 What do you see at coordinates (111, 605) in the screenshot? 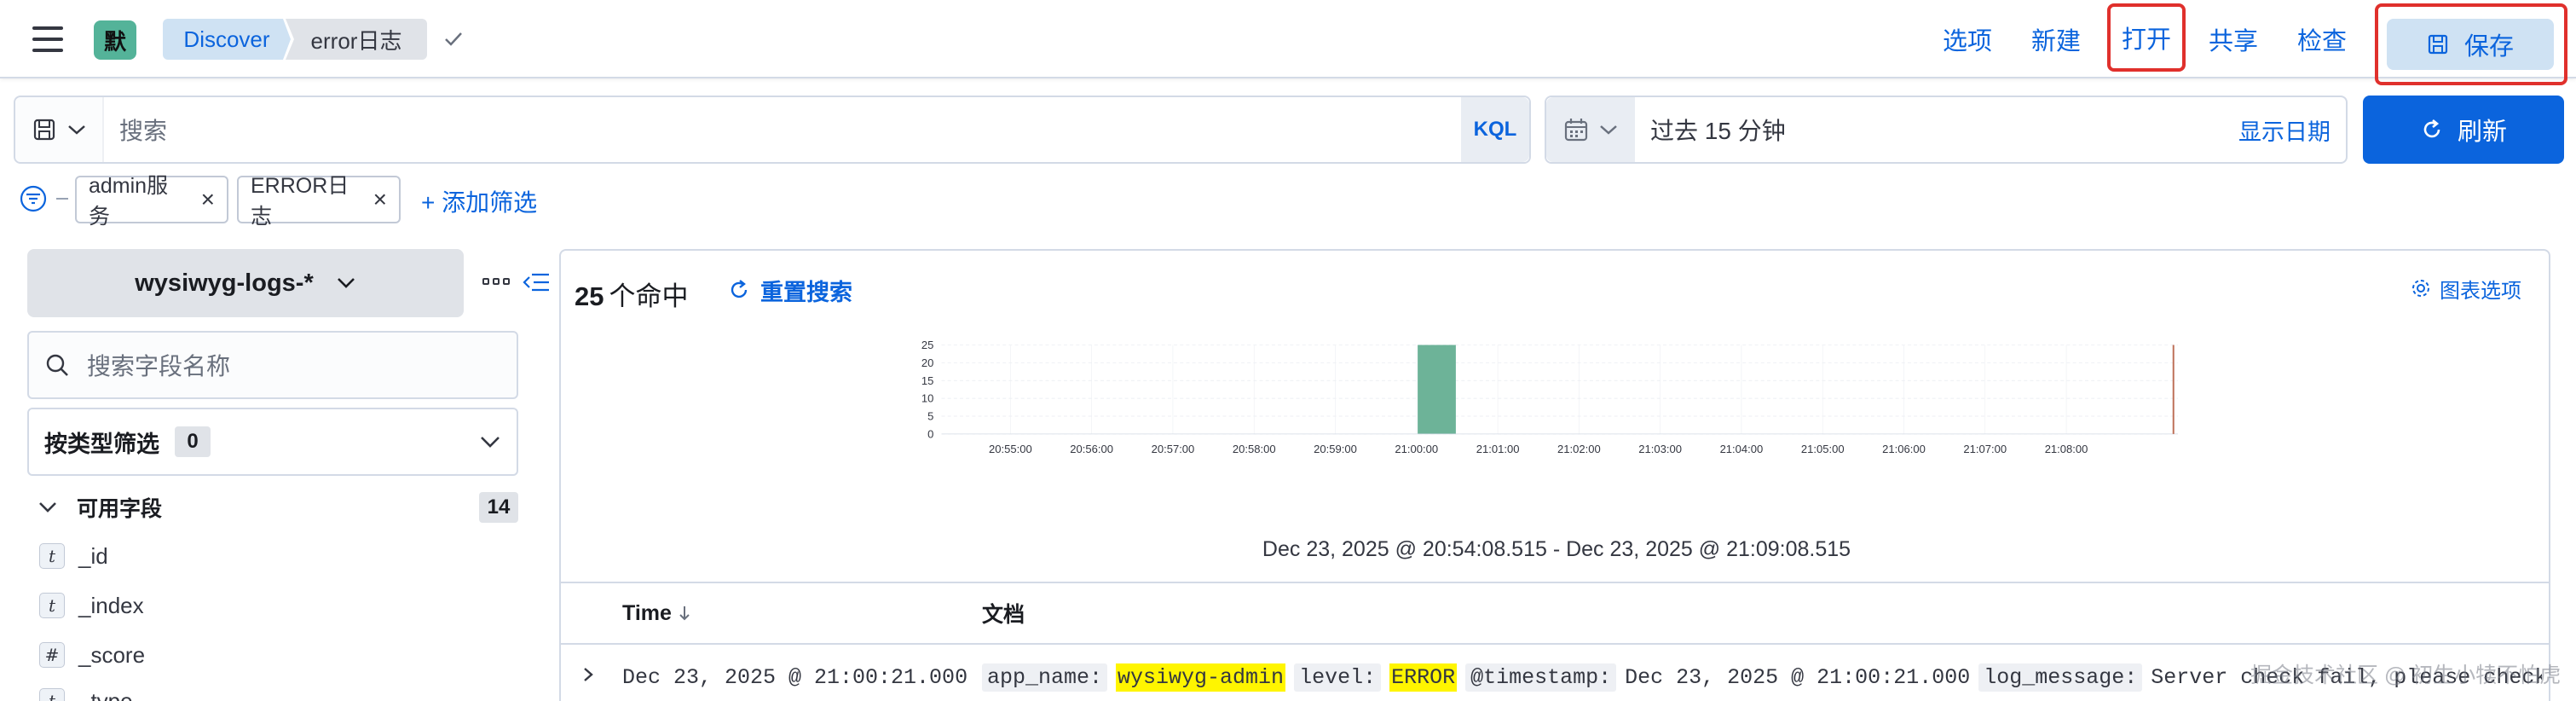
I see `field-name: _index` at bounding box center [111, 605].